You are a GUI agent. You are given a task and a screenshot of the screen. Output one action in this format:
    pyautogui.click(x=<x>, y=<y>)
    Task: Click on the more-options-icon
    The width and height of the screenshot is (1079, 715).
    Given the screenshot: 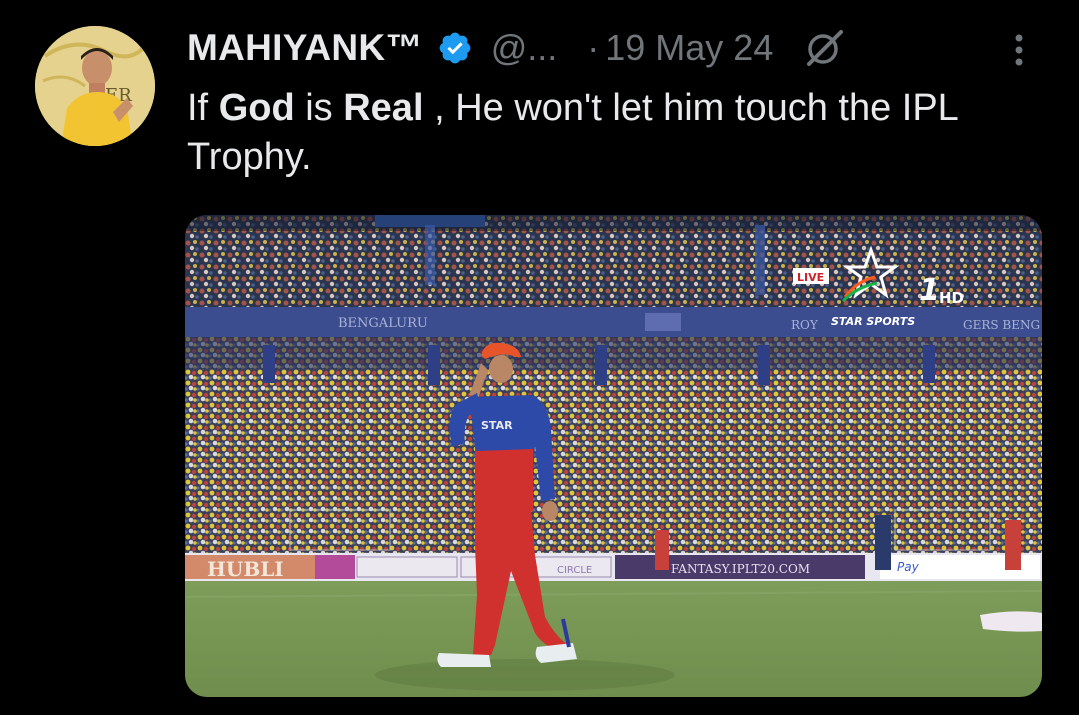 What is the action you would take?
    pyautogui.click(x=1019, y=50)
    